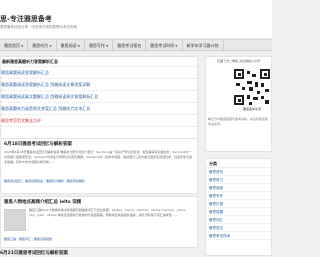 This screenshot has height=257, width=320. Describe the element at coordinates (99, 121) in the screenshot. I see `hot-list-item: 雅思考官范文集全点评` at that location.